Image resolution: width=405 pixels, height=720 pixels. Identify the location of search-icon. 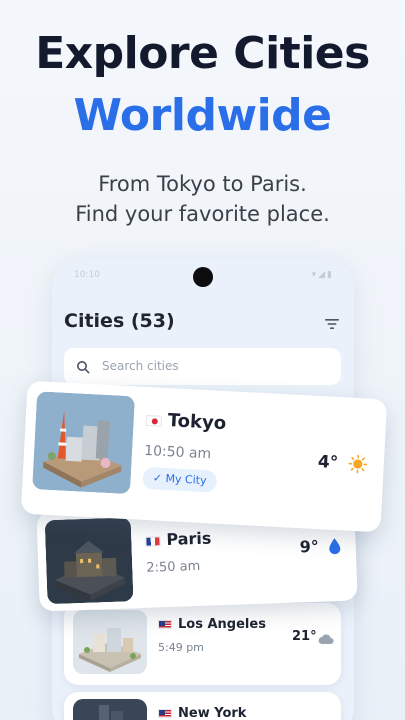
(83, 366).